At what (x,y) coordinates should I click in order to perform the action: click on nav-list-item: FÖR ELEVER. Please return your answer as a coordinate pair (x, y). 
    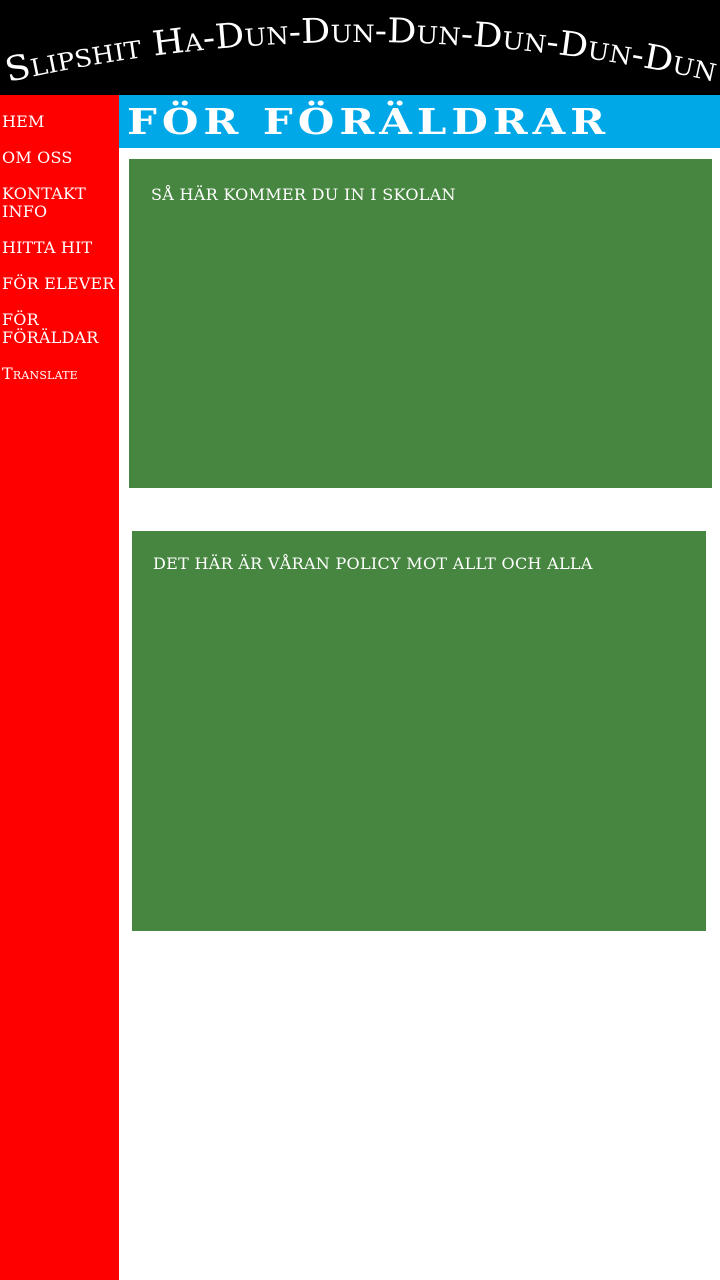
    Looking at the image, I should click on (59, 284).